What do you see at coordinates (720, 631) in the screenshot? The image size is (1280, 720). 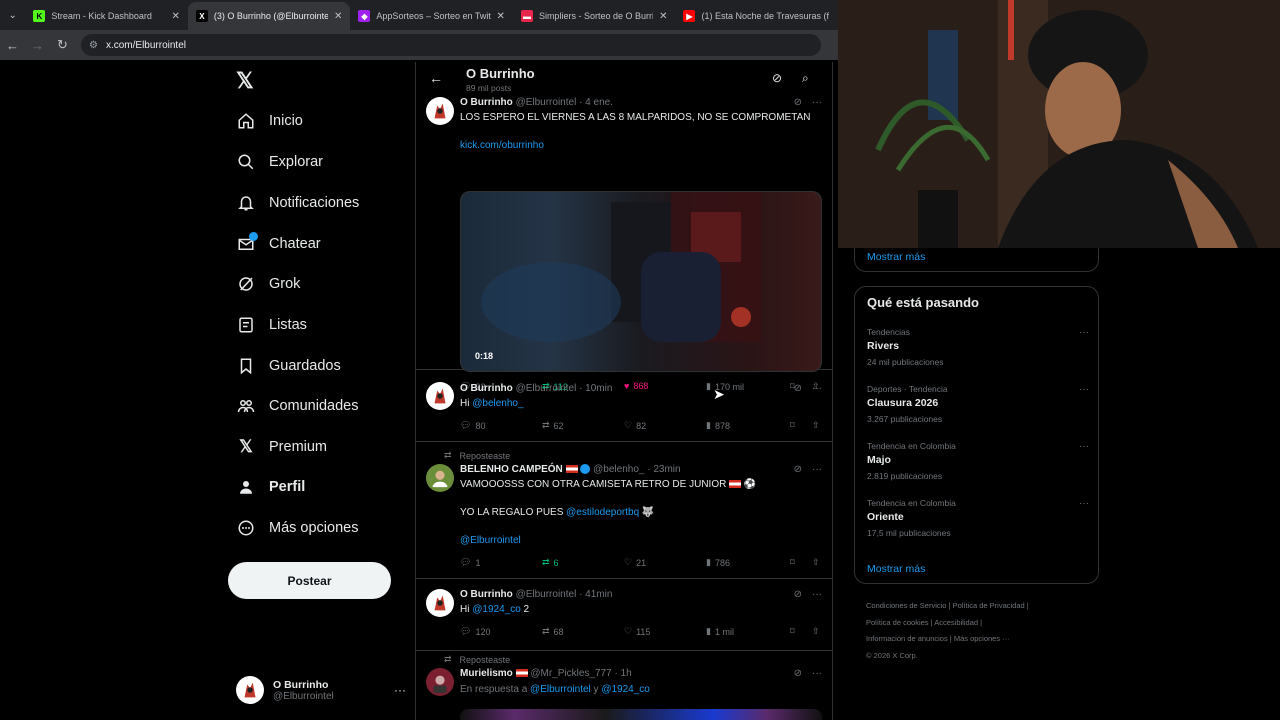 I see `views-button: ▮ 1 mil` at bounding box center [720, 631].